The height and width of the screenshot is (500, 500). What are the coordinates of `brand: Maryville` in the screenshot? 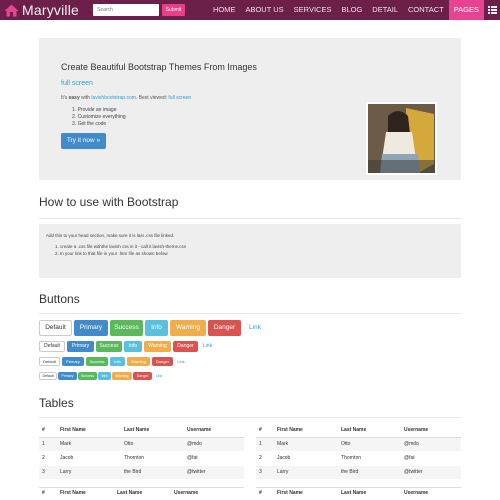 It's located at (41, 10).